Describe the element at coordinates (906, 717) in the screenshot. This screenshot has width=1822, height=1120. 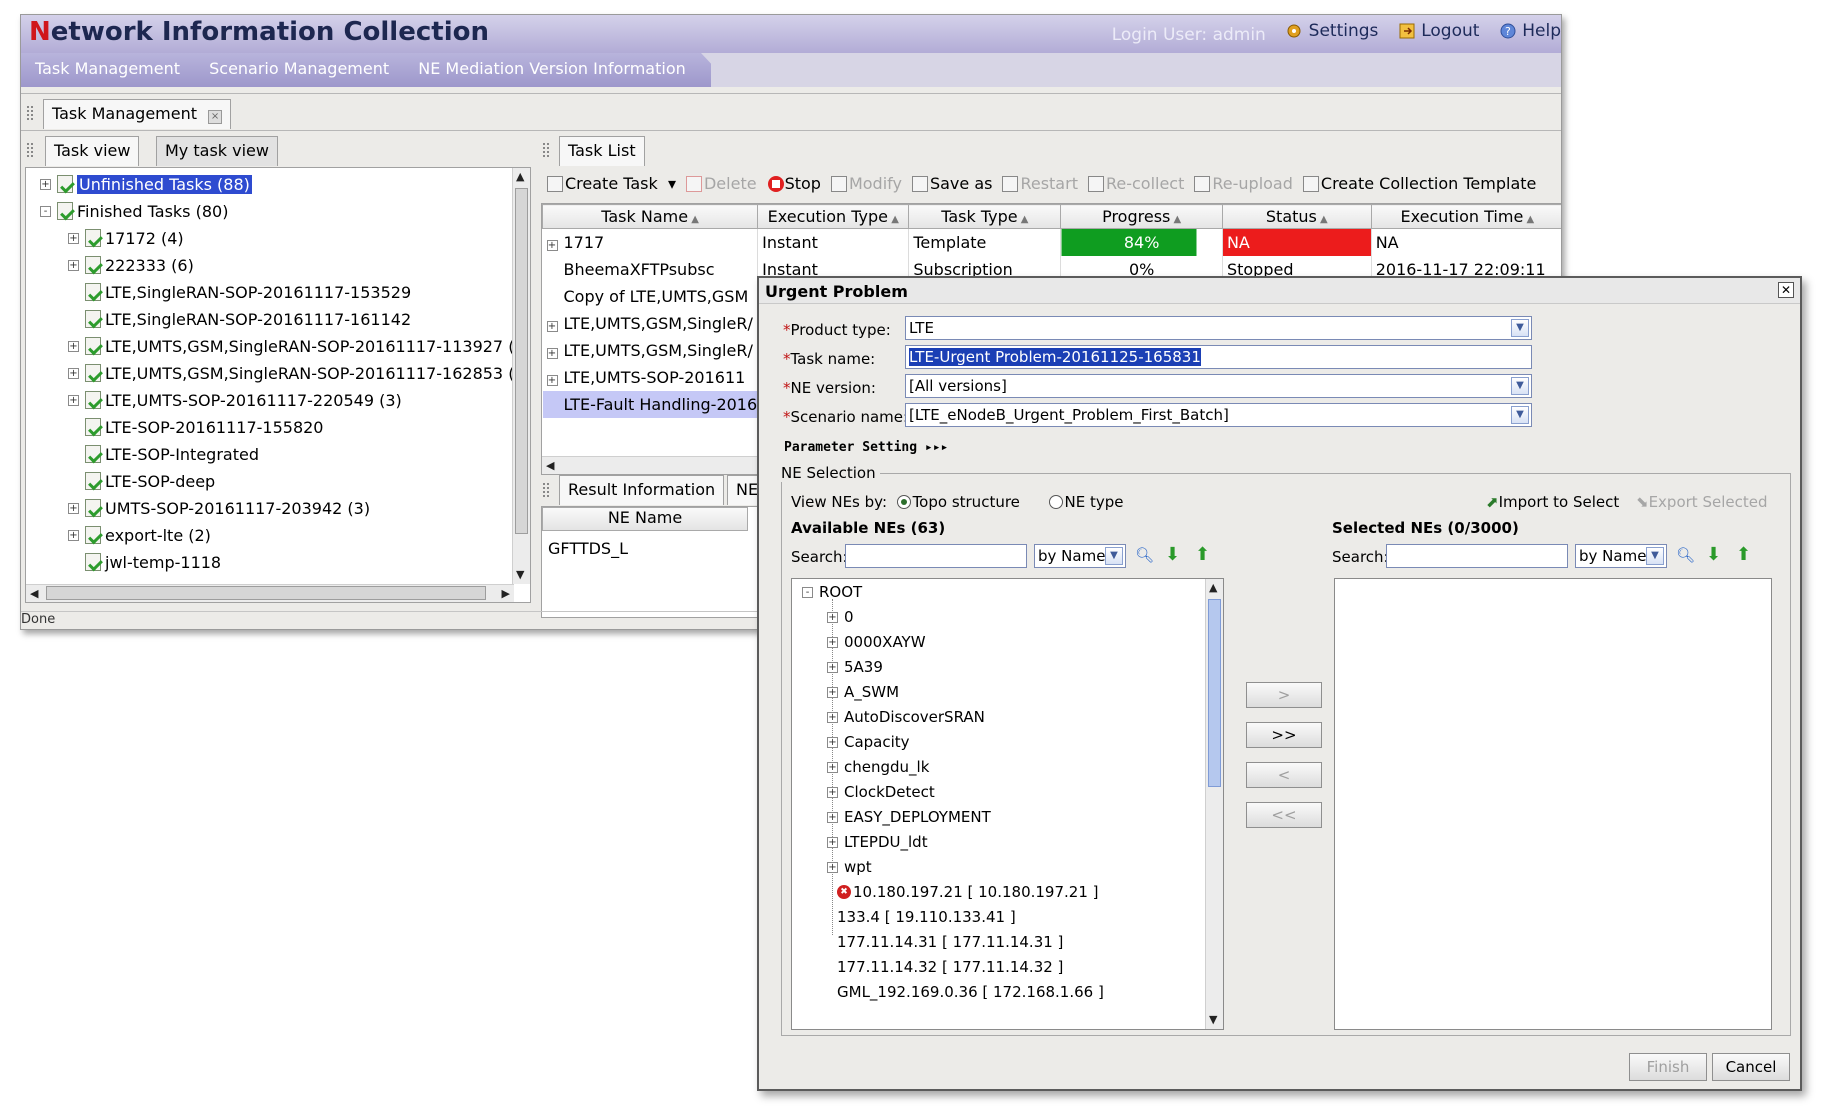
I see `ne-tree-node: + AutoDiscoverSRAN` at that location.